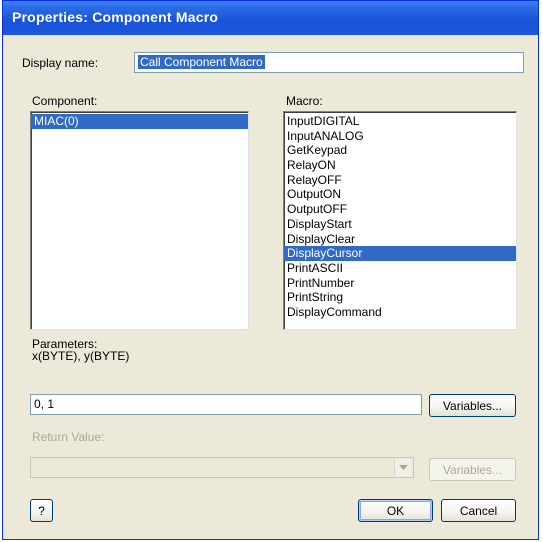  I want to click on title-bar: Properties: Component Macro, so click(270, 18).